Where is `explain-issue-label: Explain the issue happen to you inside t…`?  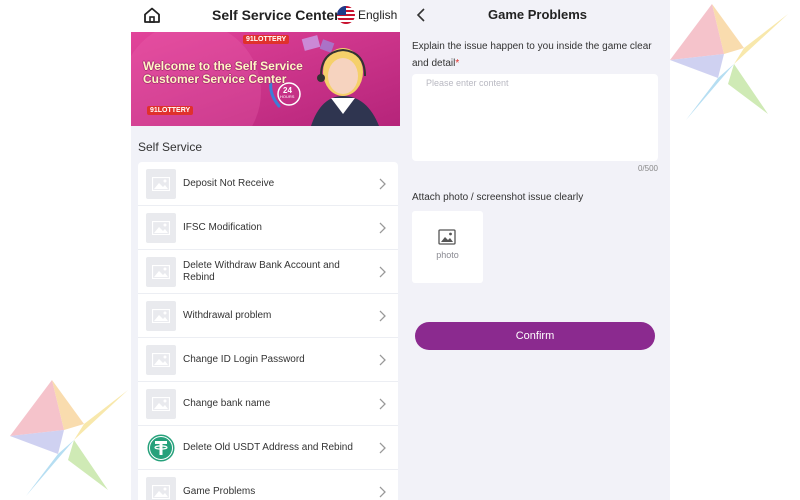 explain-issue-label: Explain the issue happen to you inside t… is located at coordinates (537, 55).